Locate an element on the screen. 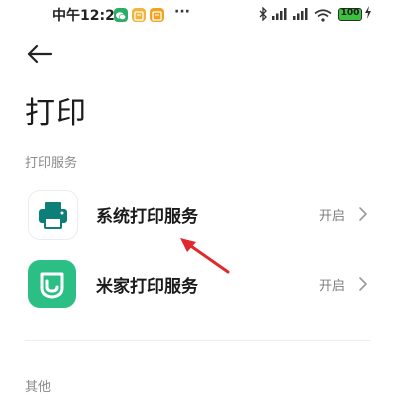  bluetooth-icon is located at coordinates (263, 15).